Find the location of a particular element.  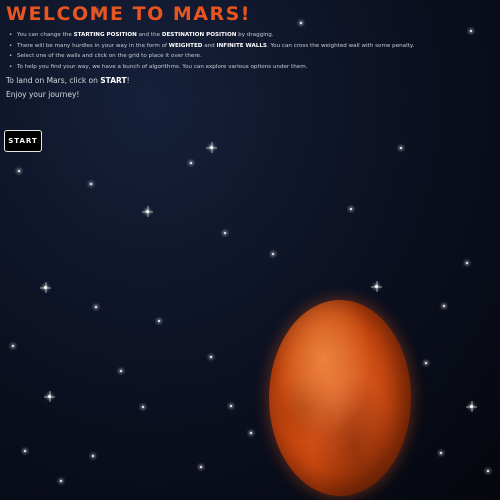

instruction-text: You can change the is located at coordinates (45, 35).